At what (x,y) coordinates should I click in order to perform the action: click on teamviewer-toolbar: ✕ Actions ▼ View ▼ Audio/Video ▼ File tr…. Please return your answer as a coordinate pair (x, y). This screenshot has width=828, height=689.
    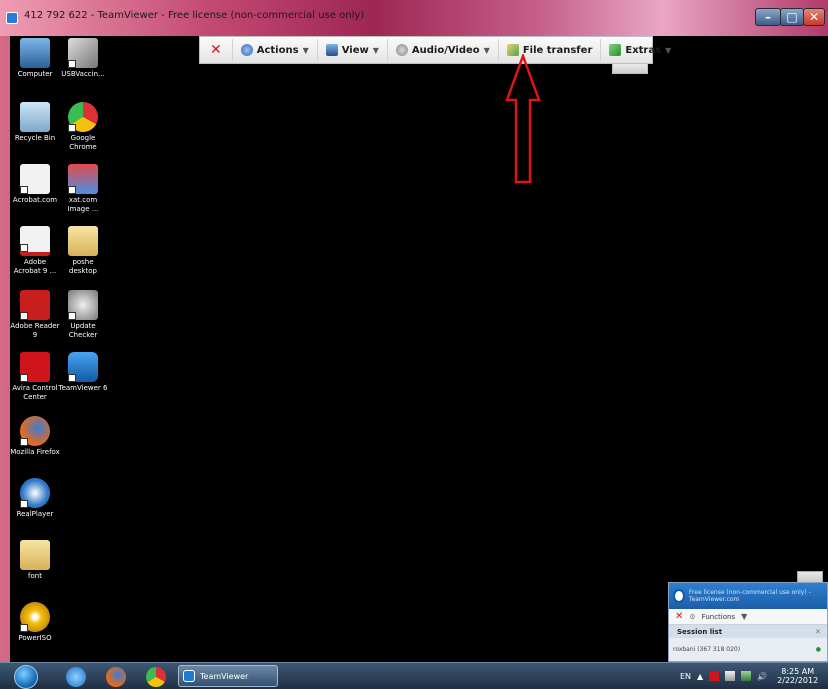
    Looking at the image, I should click on (435, 50).